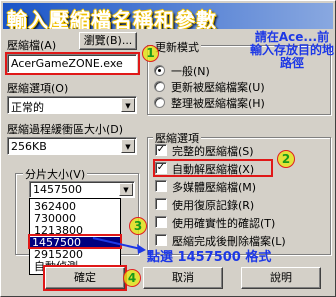 The image size is (336, 297). Describe the element at coordinates (161, 150) in the screenshot. I see `checkbox-complete: ✓` at that location.